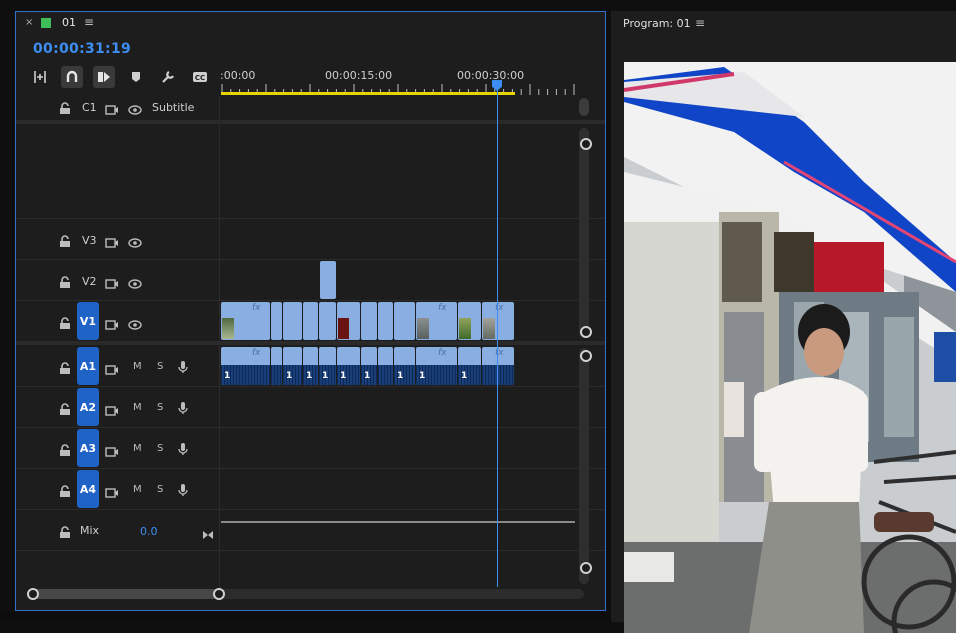 Image resolution: width=956 pixels, height=633 pixels. What do you see at coordinates (584, 233) in the screenshot?
I see `video-tracks-scrollbar` at bounding box center [584, 233].